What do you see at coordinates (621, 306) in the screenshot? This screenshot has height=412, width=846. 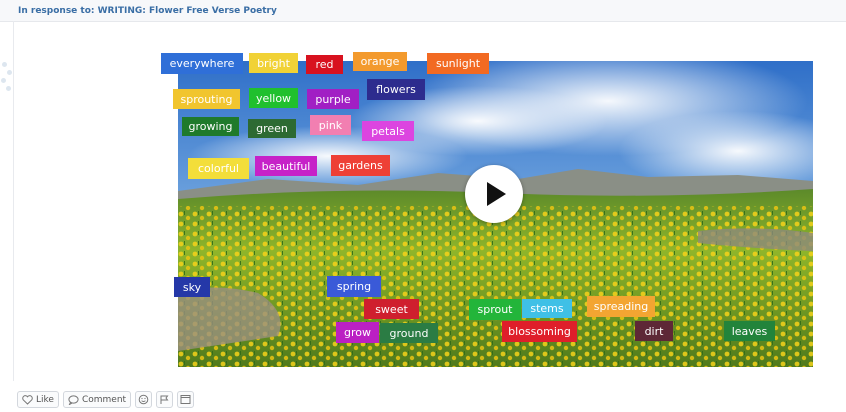 I see `word-tag-spreading: spreading` at bounding box center [621, 306].